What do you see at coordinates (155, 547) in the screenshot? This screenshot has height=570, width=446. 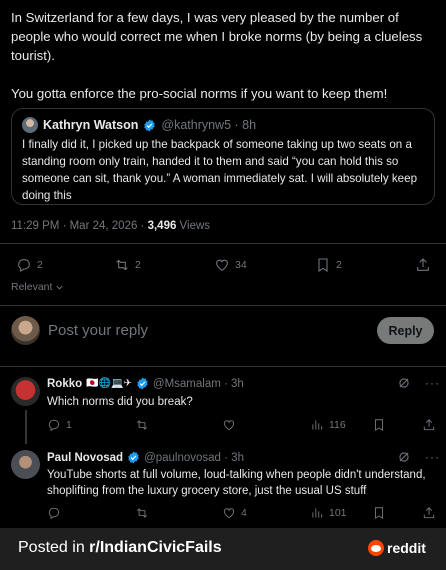 I see `subreddit-link: r/IndianCivicFails` at bounding box center [155, 547].